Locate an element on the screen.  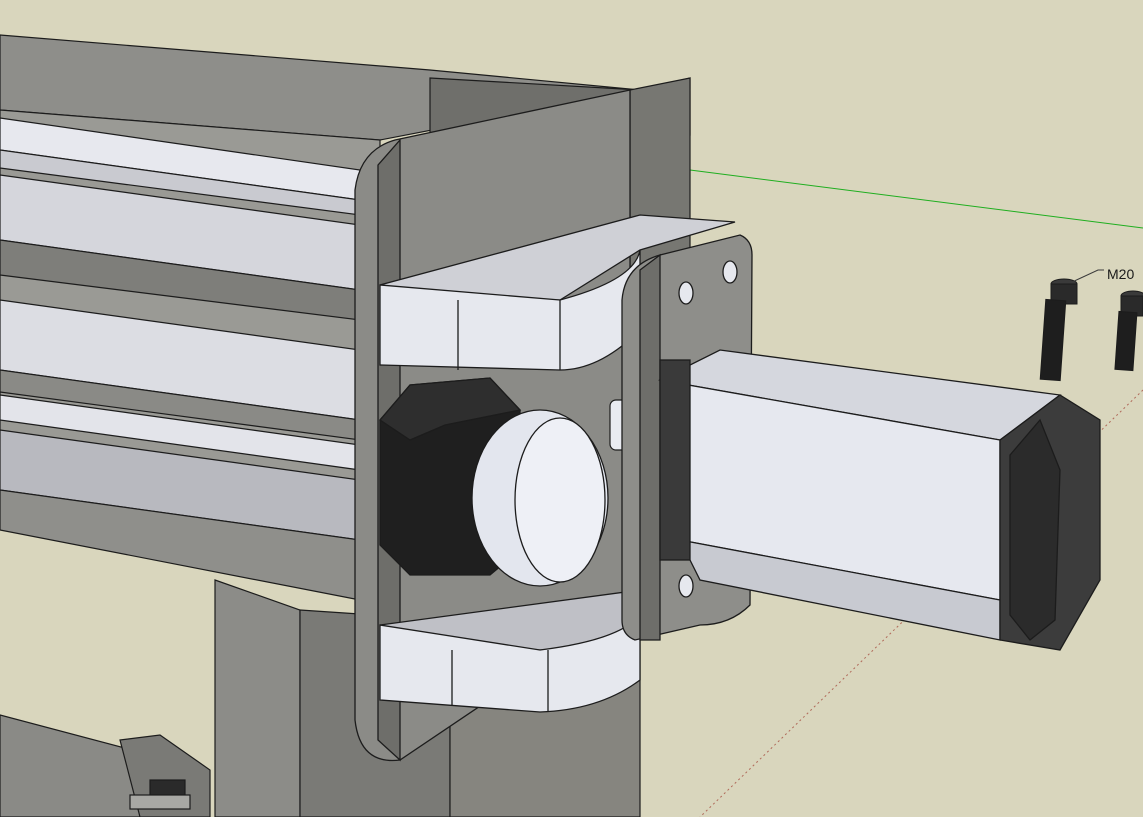
motor-flange is located at coordinates (675, 460).